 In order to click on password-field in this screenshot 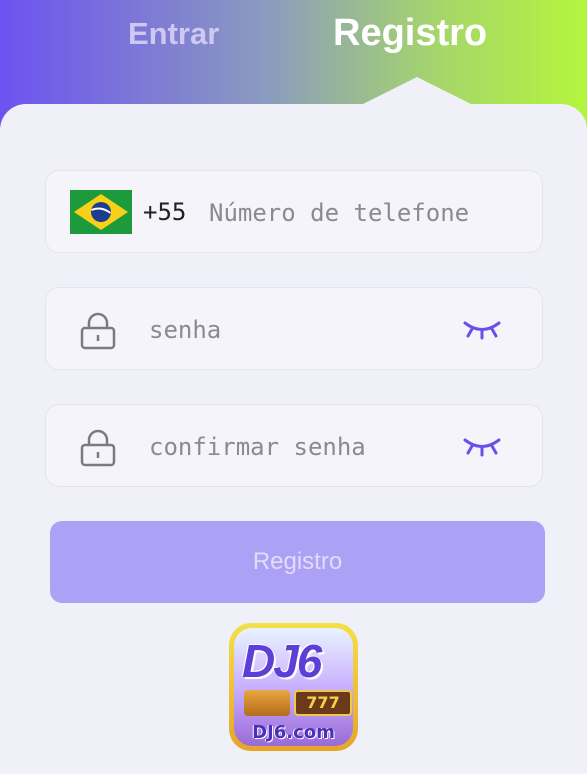, I will do `click(294, 328)`.